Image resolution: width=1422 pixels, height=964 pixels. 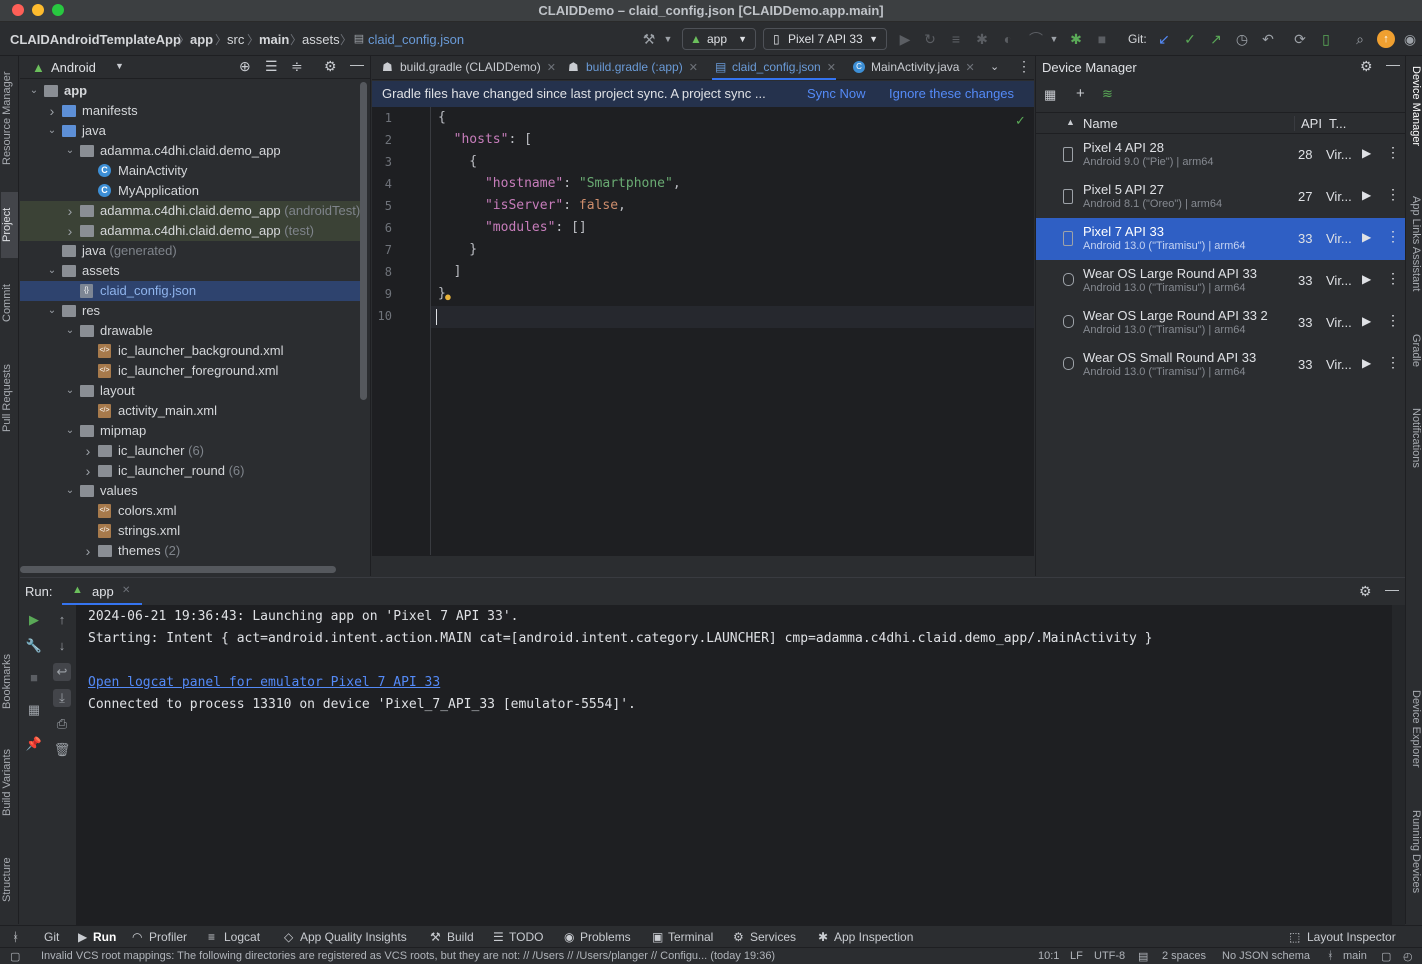 What do you see at coordinates (274, 39) in the screenshot?
I see `breadcrumb-main: main` at bounding box center [274, 39].